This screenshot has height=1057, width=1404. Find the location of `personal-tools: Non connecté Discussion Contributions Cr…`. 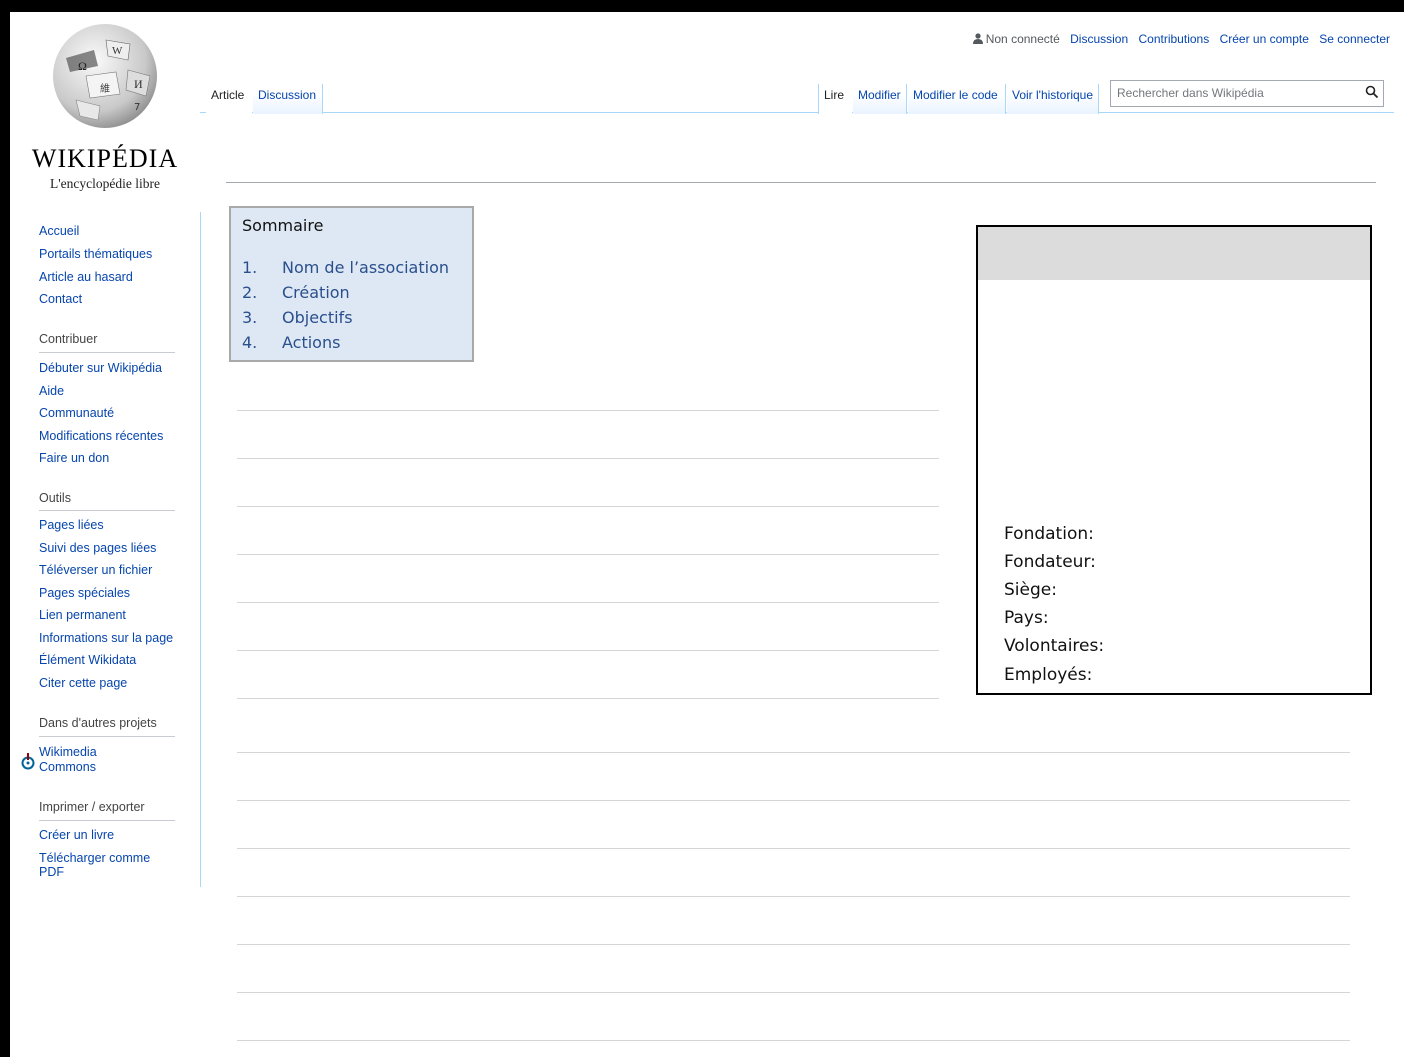

personal-tools: Non connecté Discussion Contributions Cr… is located at coordinates (1181, 39).